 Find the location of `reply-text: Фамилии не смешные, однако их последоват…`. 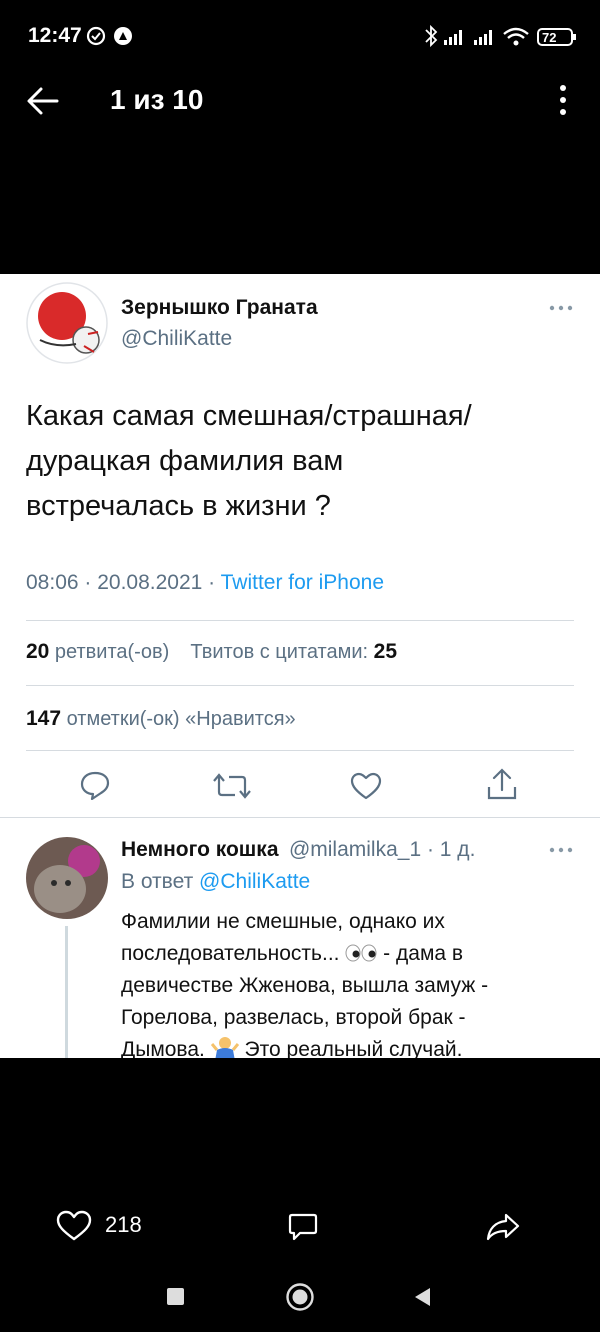

reply-text: Фамилии не смешные, однако их последоват… is located at coordinates (341, 982).